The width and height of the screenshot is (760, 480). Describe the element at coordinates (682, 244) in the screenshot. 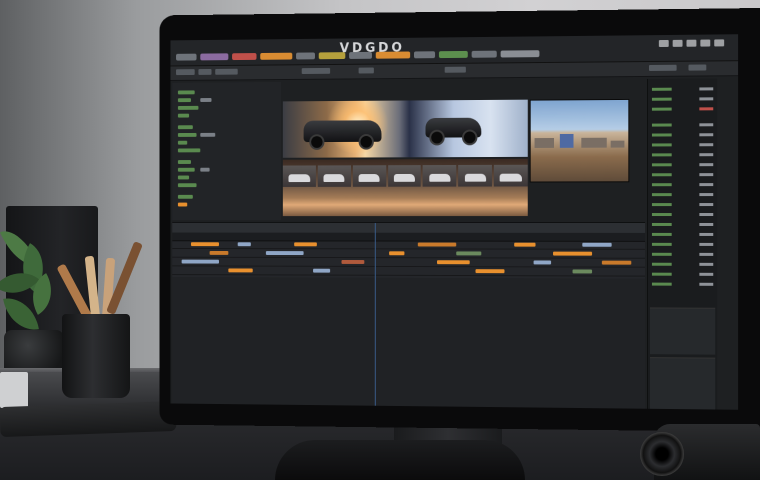

I see `inspector-panel` at that location.